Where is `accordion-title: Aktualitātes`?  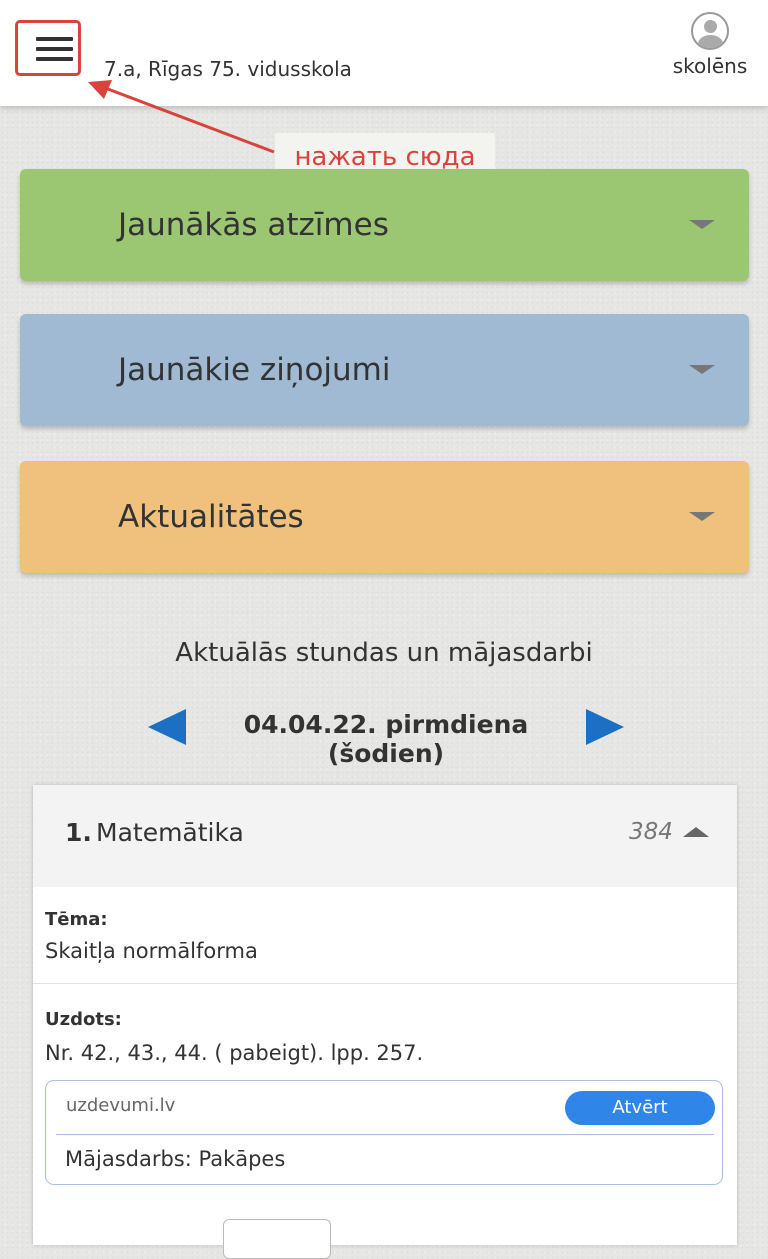 accordion-title: Aktualitātes is located at coordinates (211, 517).